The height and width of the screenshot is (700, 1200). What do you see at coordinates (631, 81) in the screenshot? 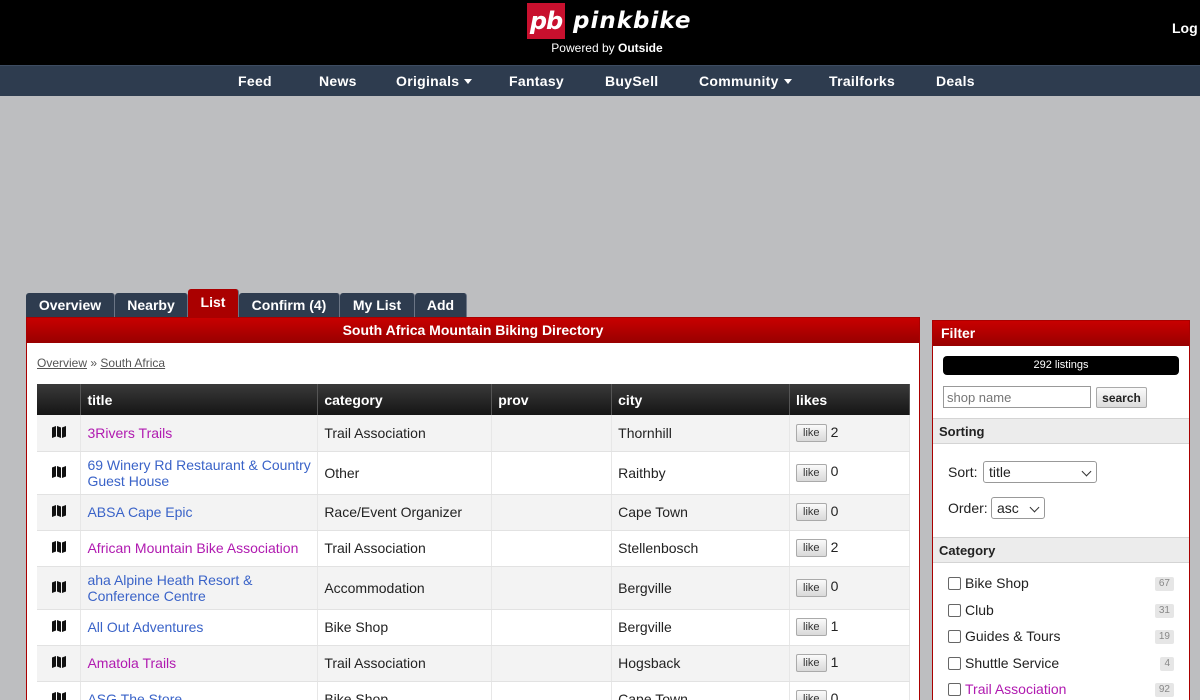
I see `nav-item-buysell: BuySell` at bounding box center [631, 81].